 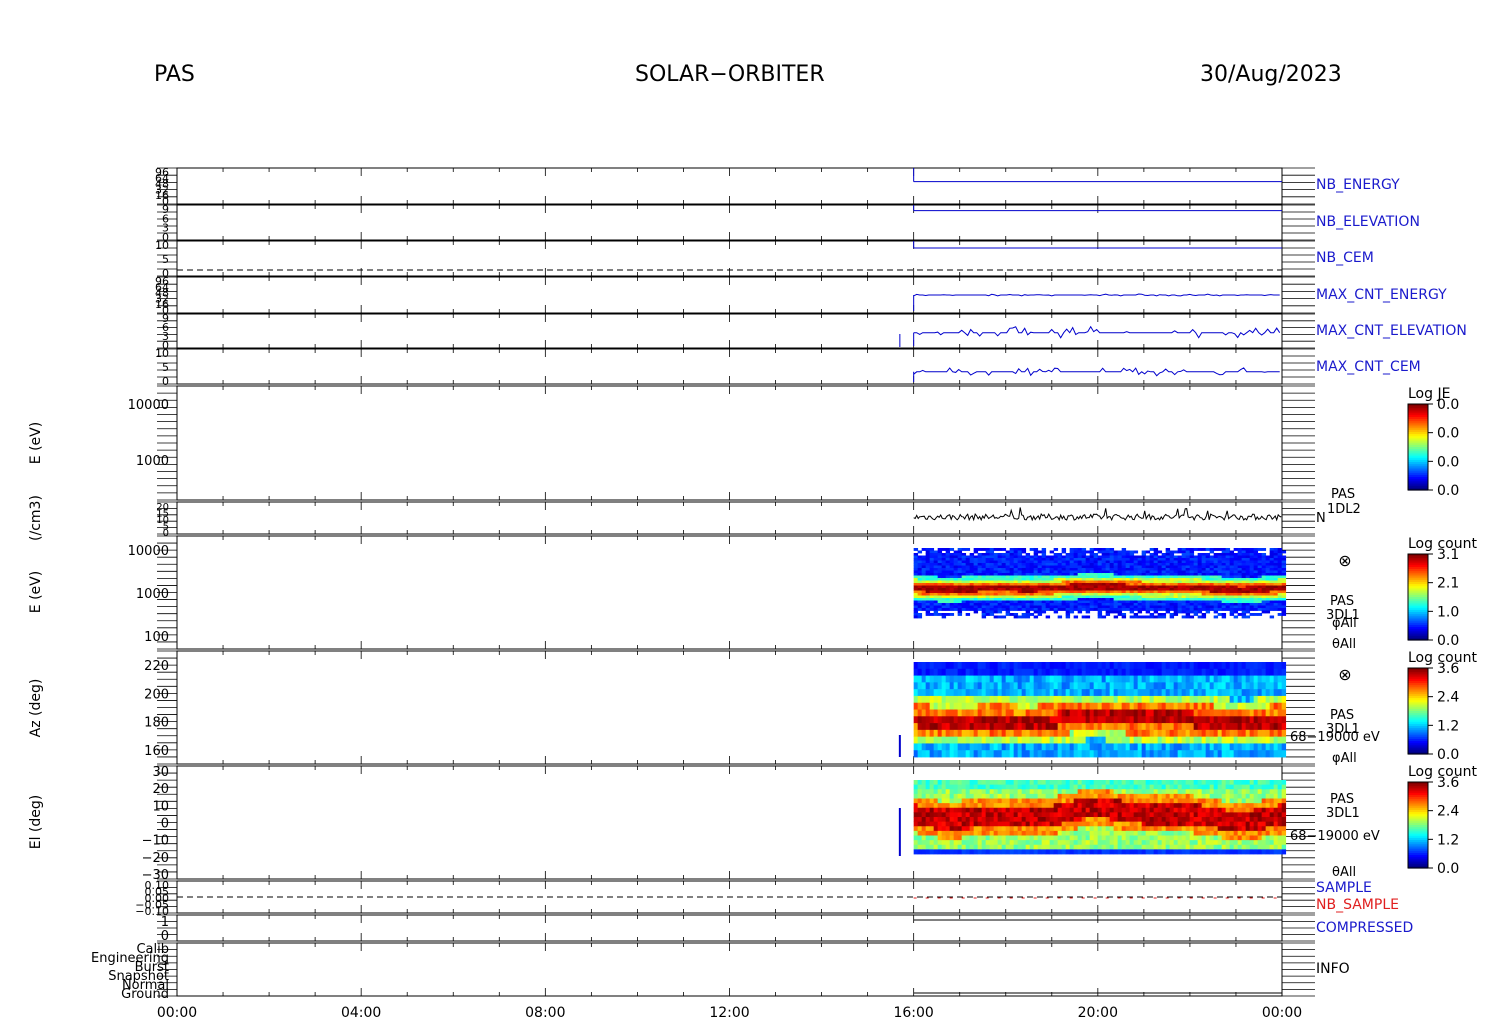 What do you see at coordinates (1335, 836) in the screenshot?
I see `elevation-side-3: 68−19000 eV` at bounding box center [1335, 836].